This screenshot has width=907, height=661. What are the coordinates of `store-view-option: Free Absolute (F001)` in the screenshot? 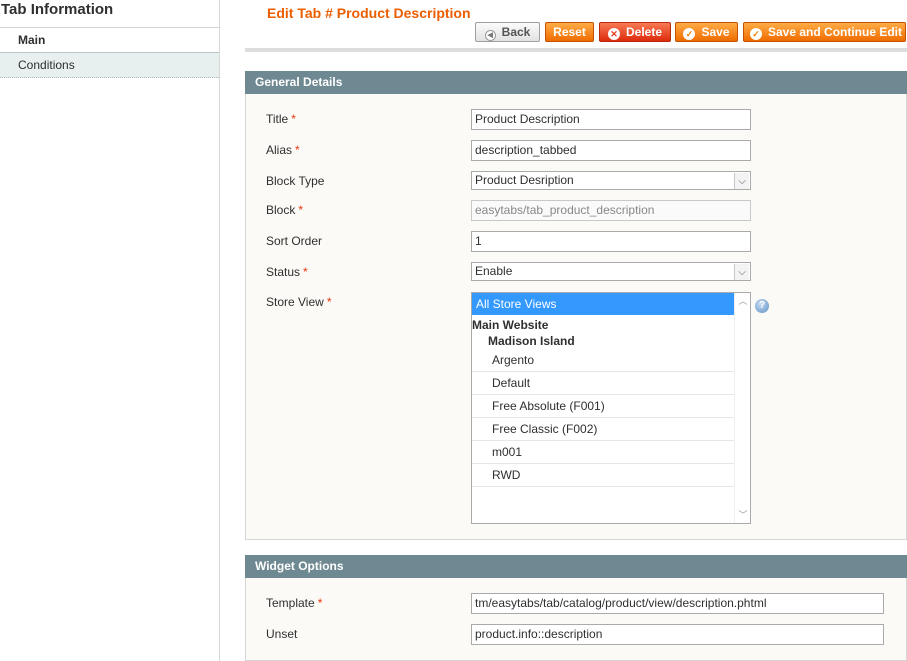 It's located at (603, 406).